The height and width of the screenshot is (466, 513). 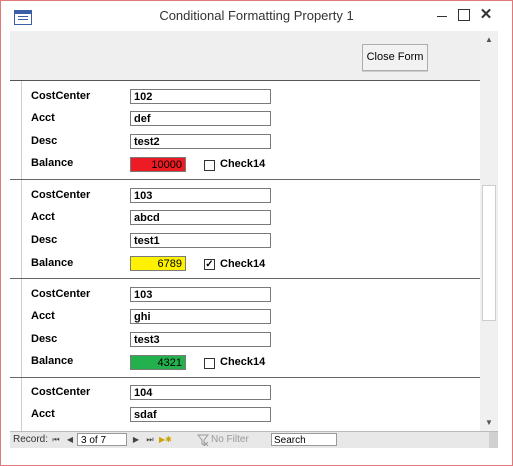 What do you see at coordinates (245, 404) in the screenshot?
I see `record-row: CostCenter 104 Acct sdaf` at bounding box center [245, 404].